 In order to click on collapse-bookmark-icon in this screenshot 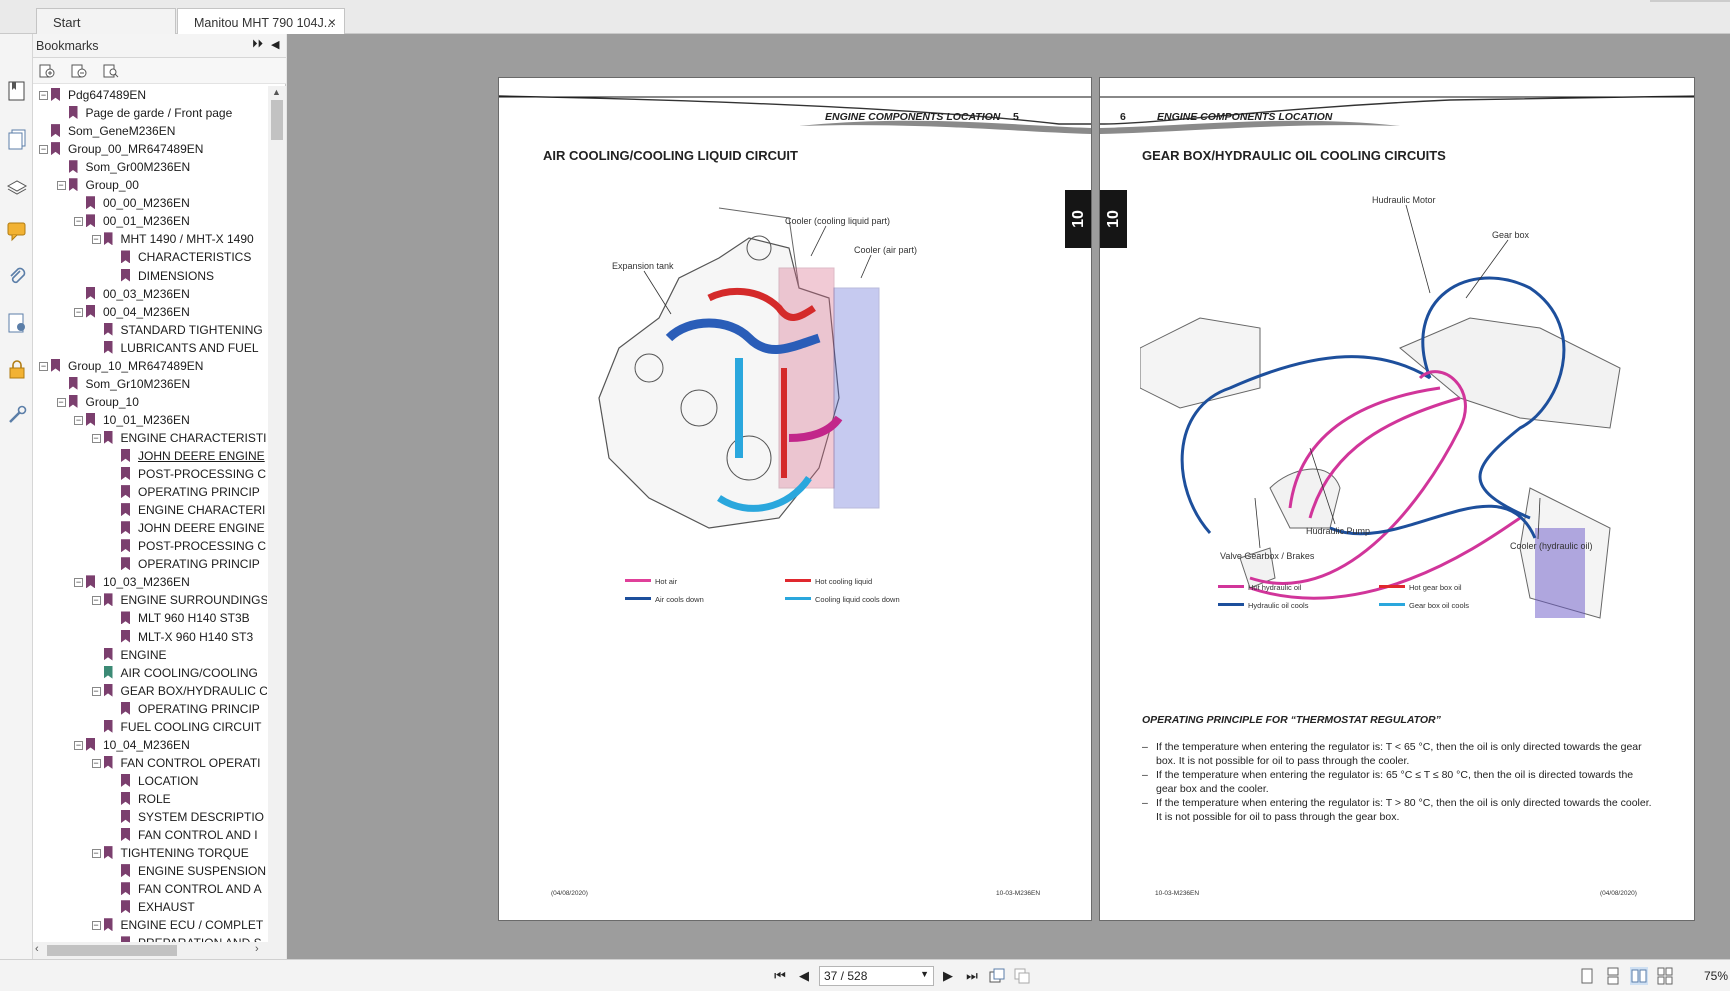, I will do `click(79, 71)`.